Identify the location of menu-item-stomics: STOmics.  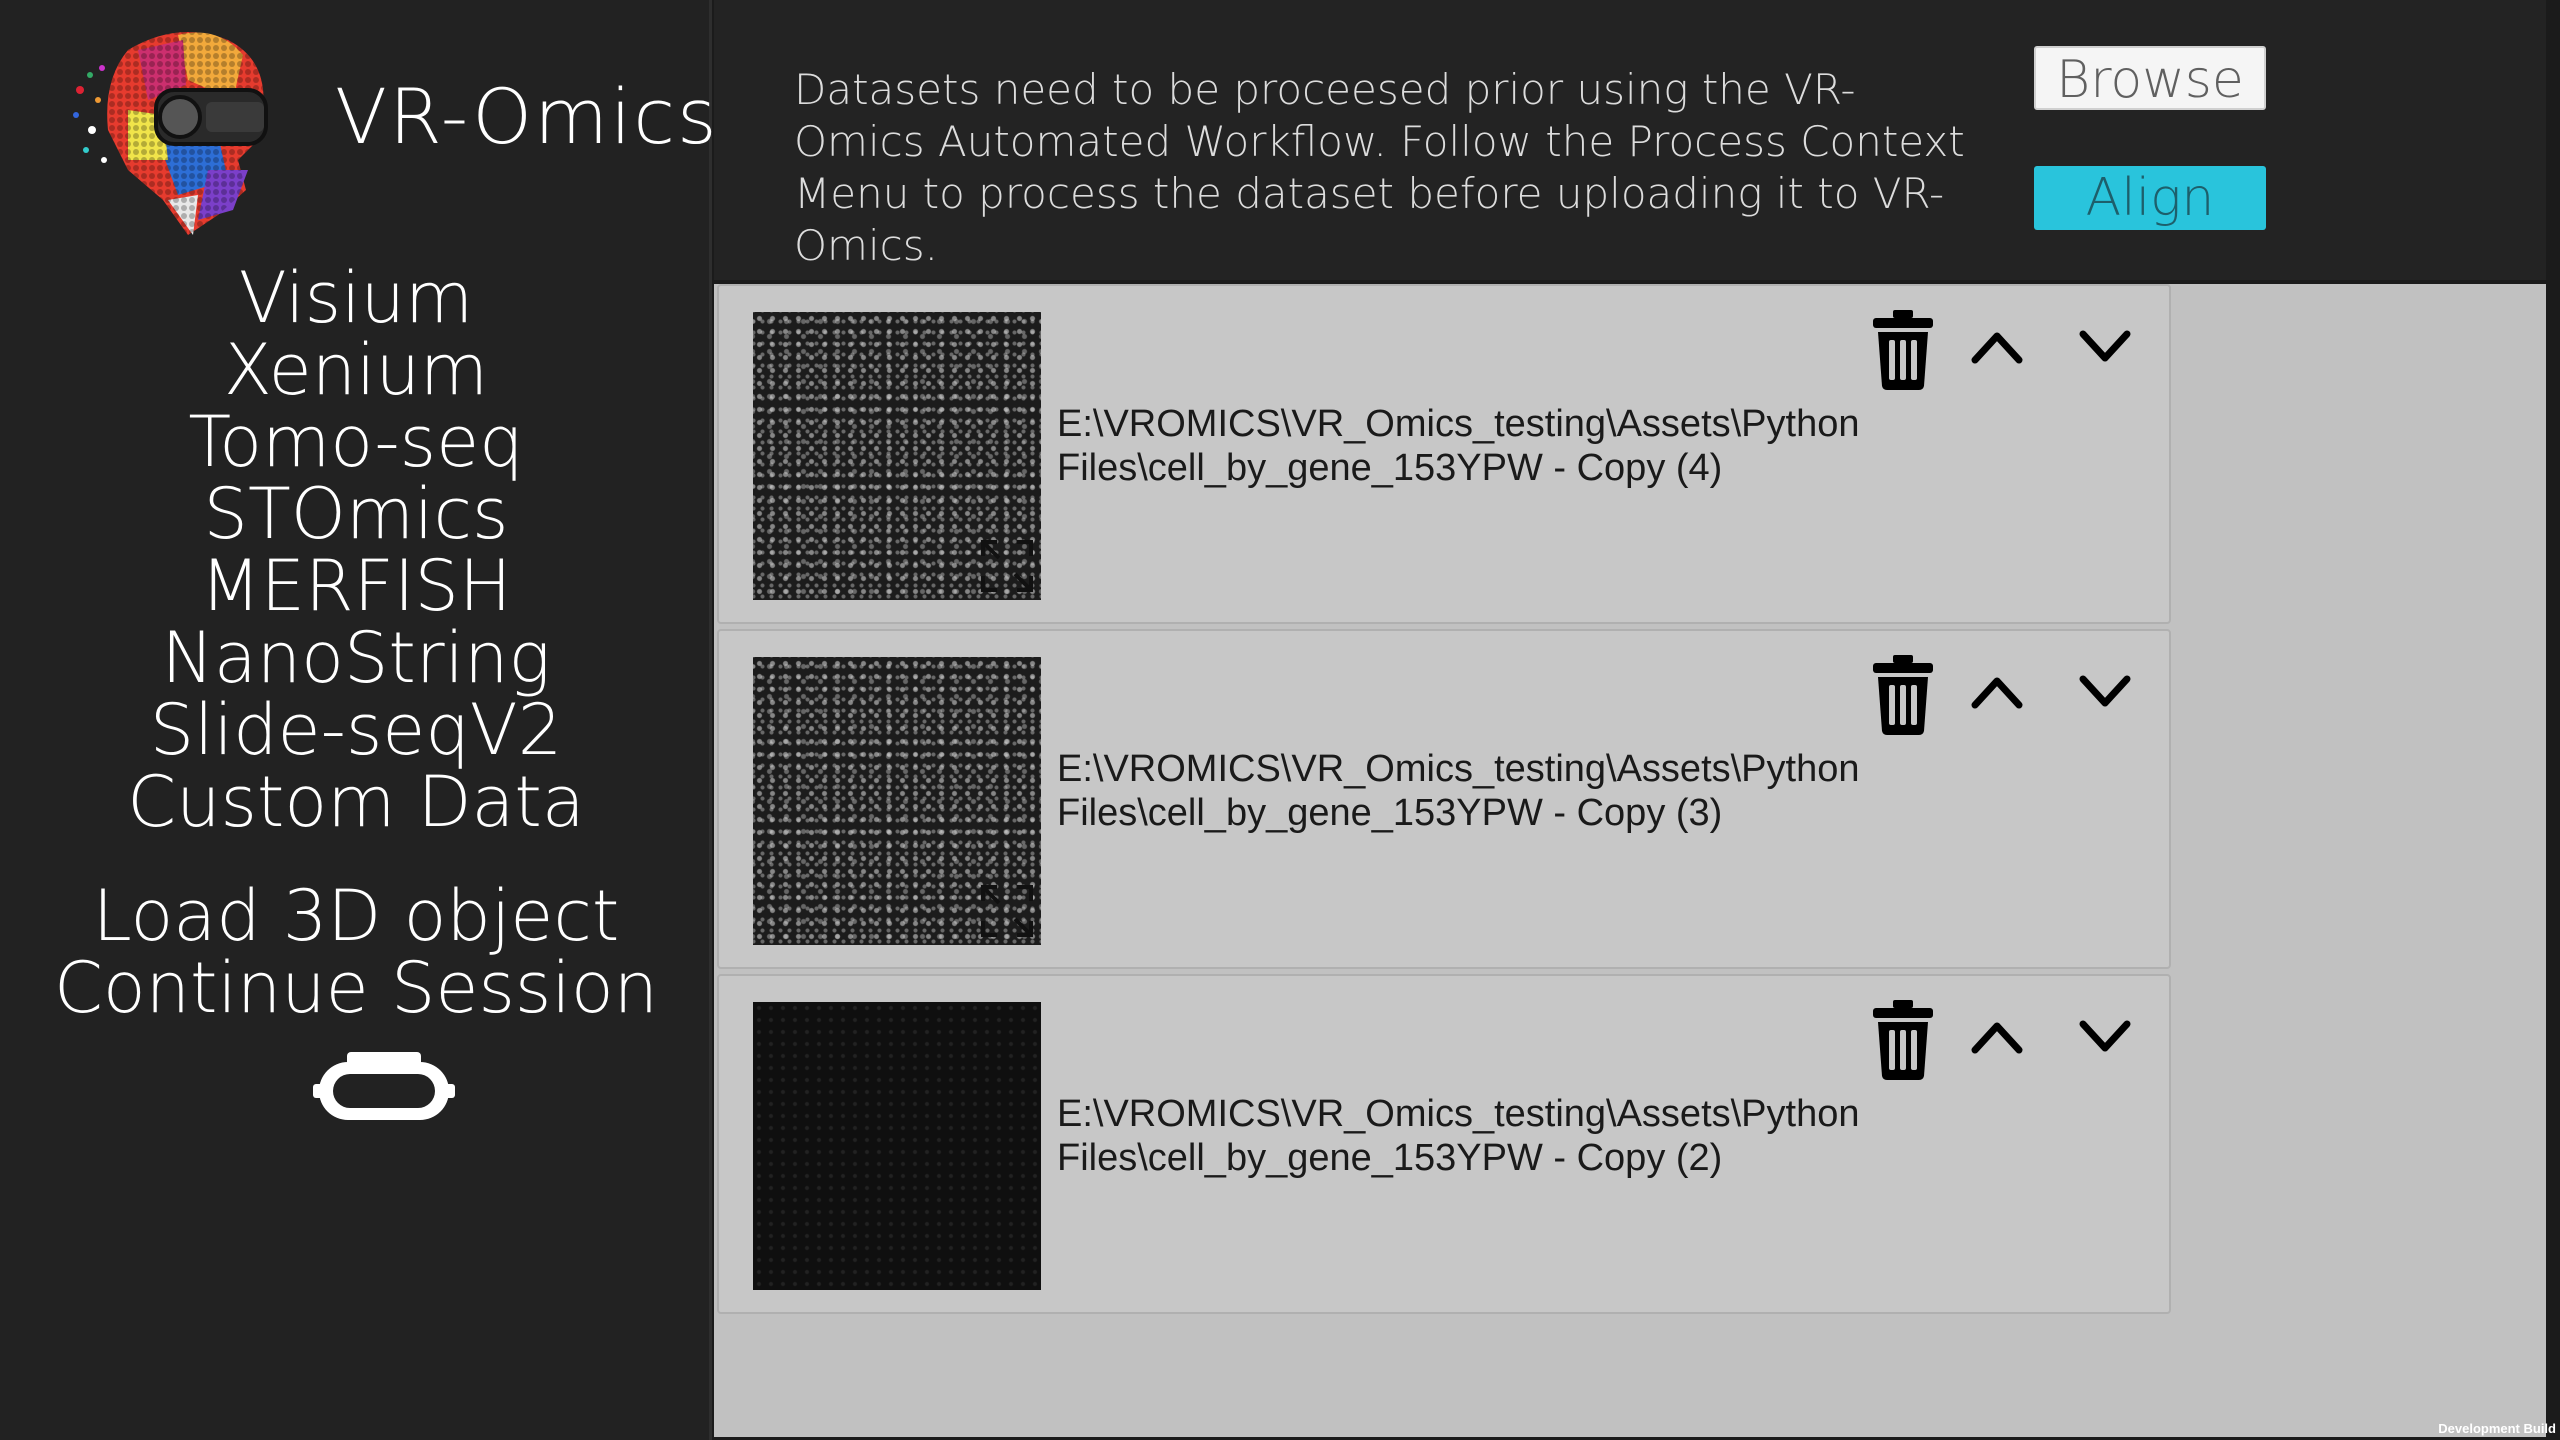
(356, 514).